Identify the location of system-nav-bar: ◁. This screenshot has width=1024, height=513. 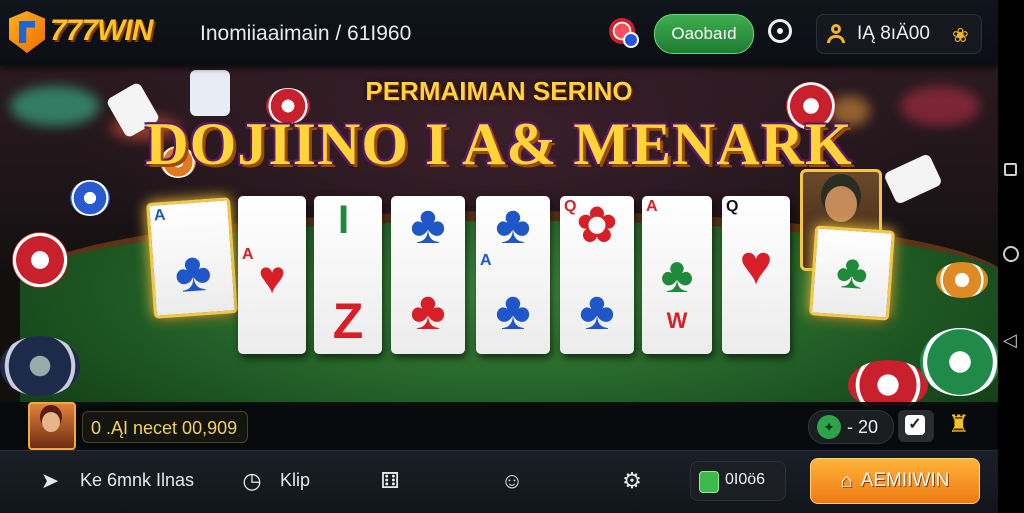
(1011, 256).